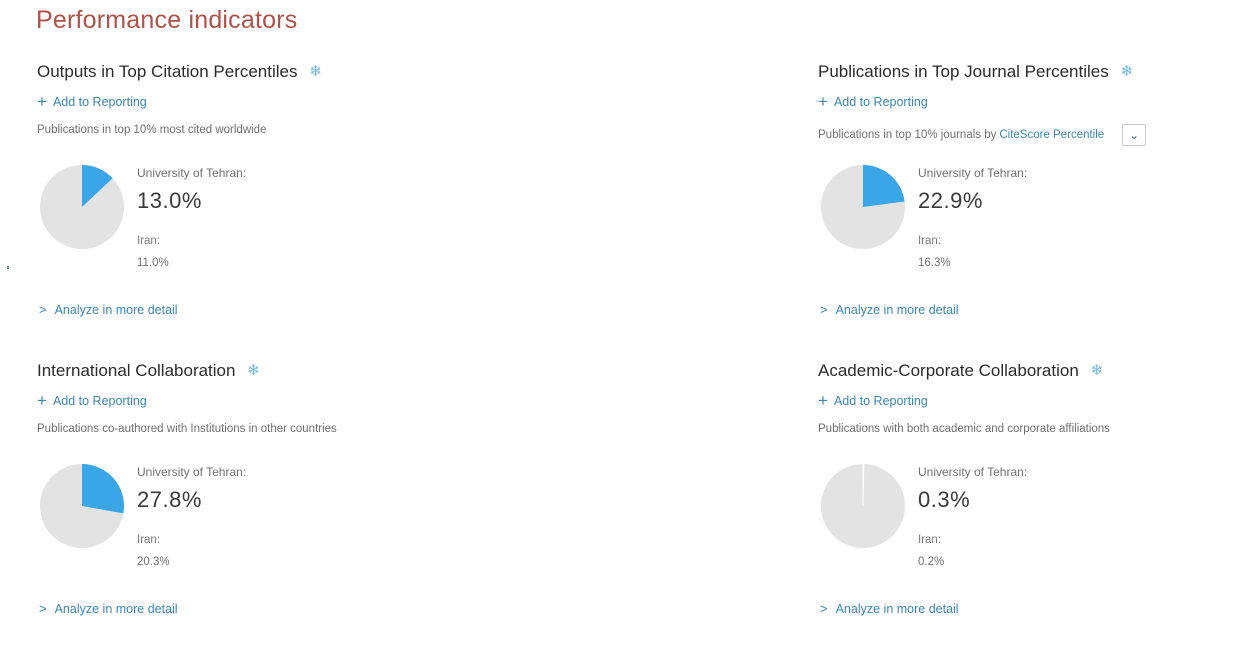 The image size is (1243, 651). Describe the element at coordinates (963, 71) in the screenshot. I see `card-title: Publications in Top Journal Percentiles` at that location.